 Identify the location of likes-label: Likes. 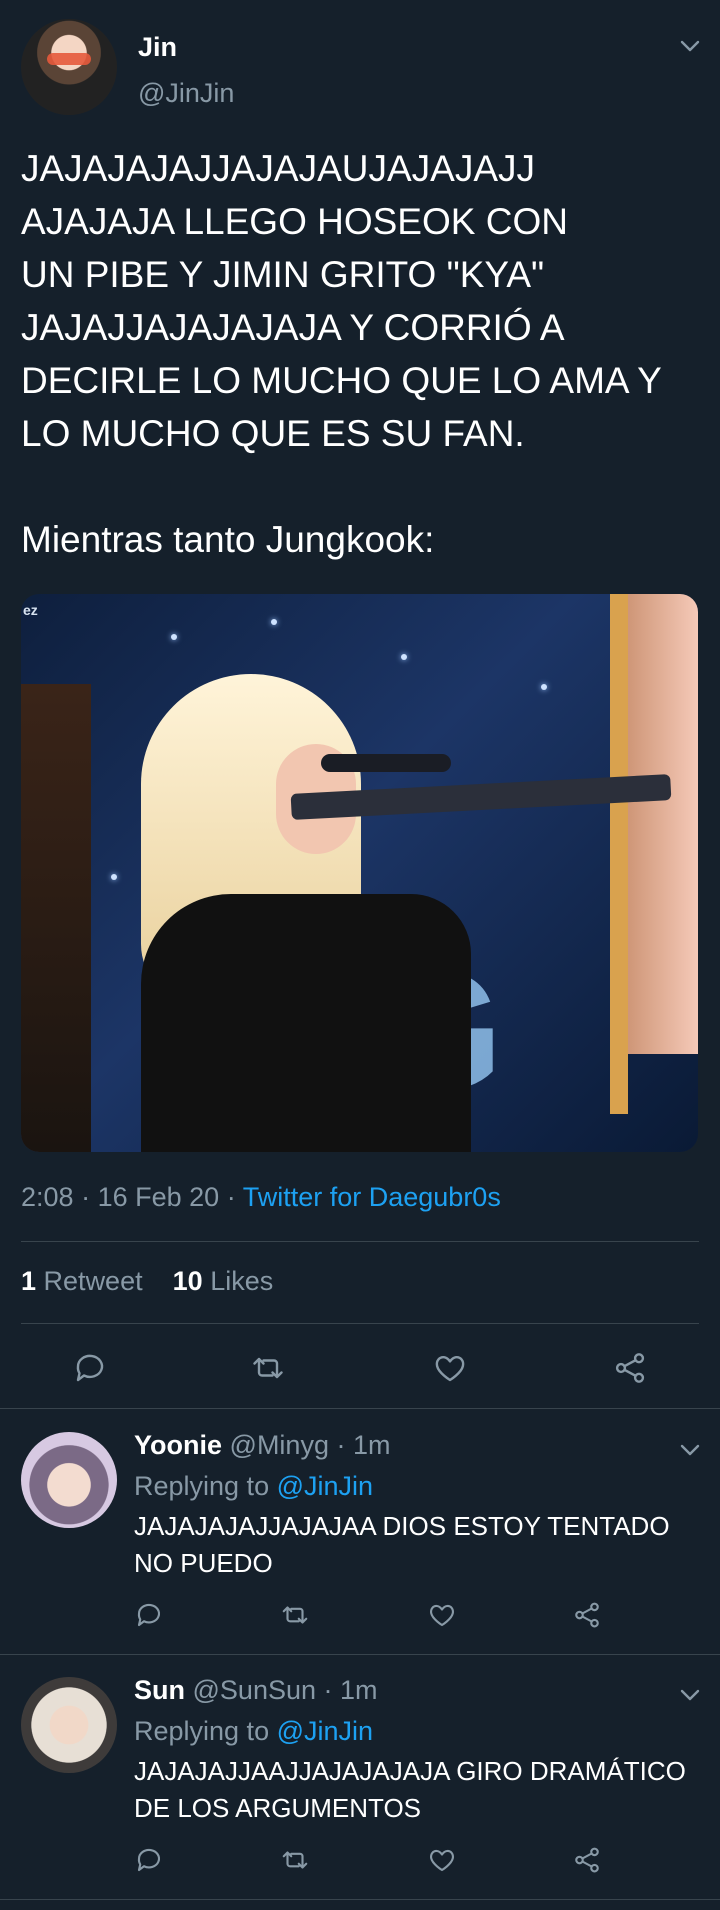
(242, 1281).